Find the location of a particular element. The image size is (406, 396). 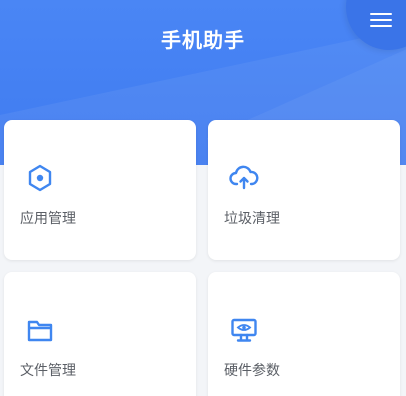

card-label: 硬件参数 is located at coordinates (252, 371).